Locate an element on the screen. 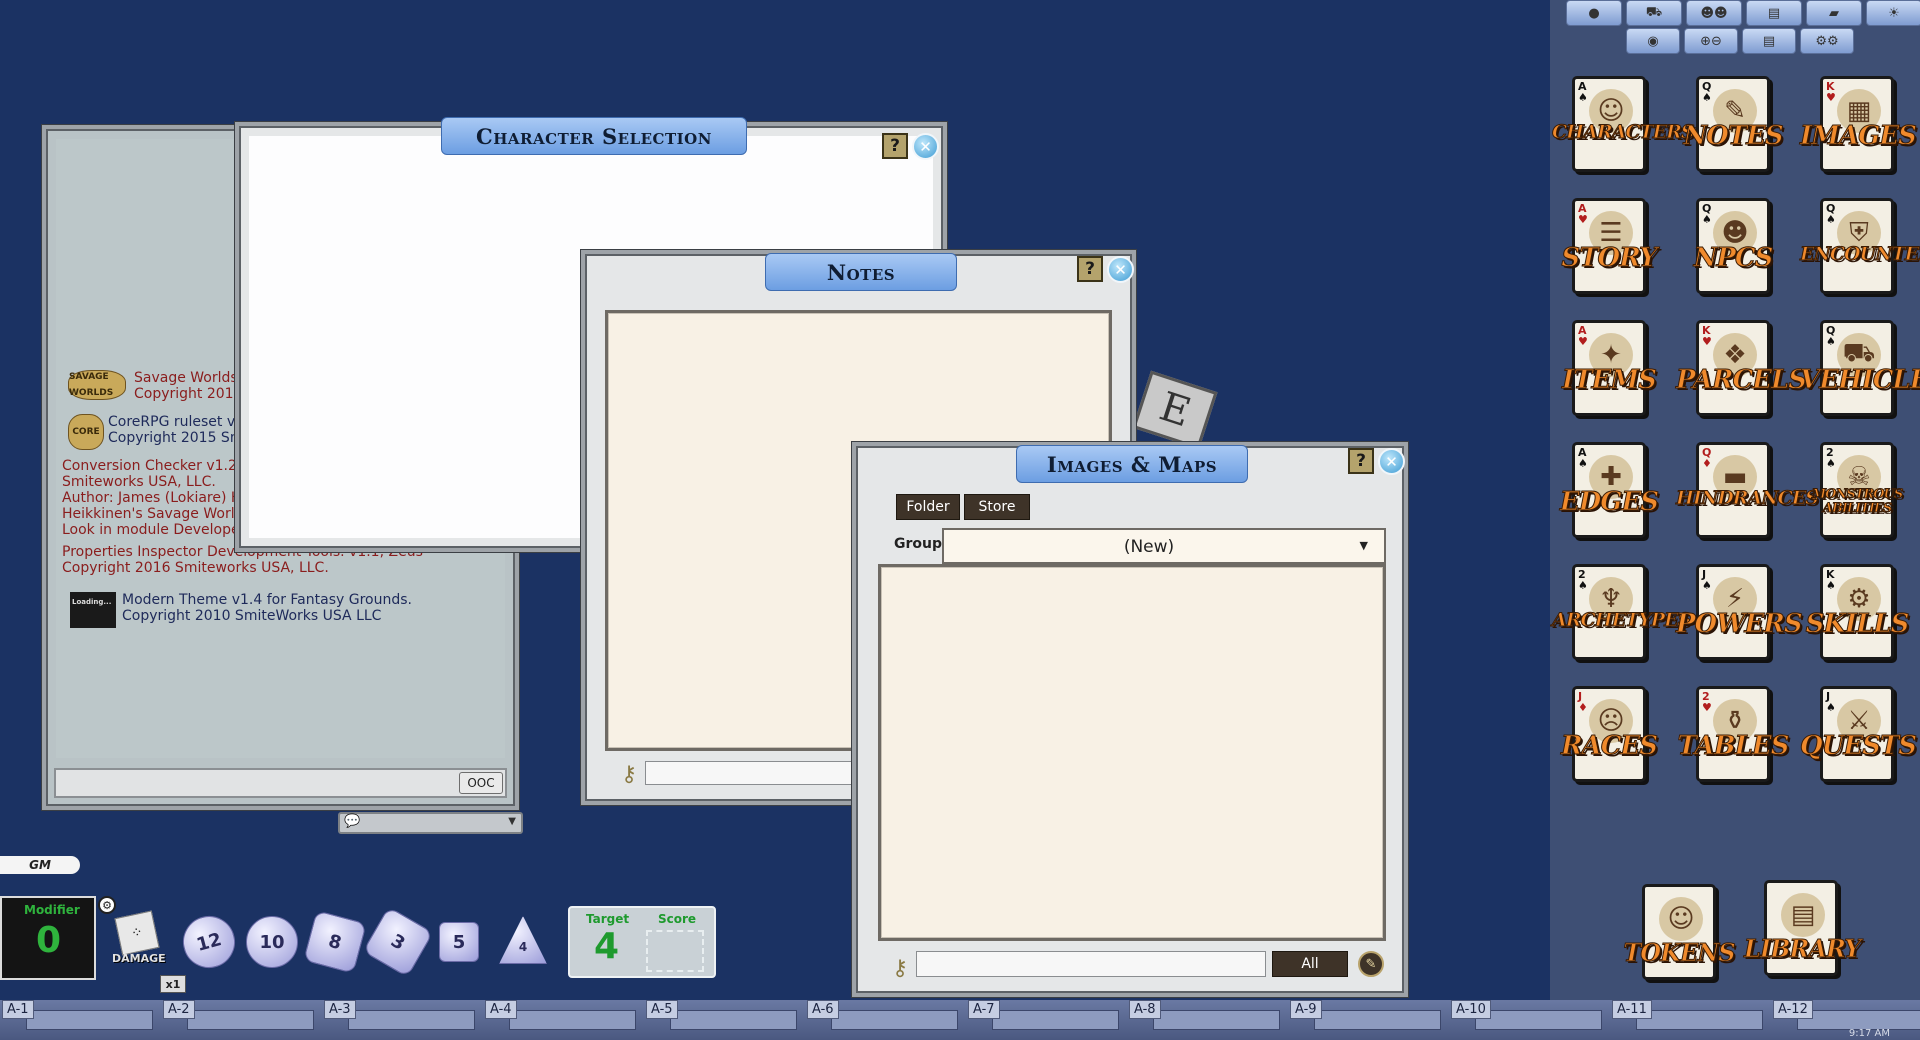 This screenshot has width=1920, height=1040. card-rank: A ♠ is located at coordinates (1583, 92).